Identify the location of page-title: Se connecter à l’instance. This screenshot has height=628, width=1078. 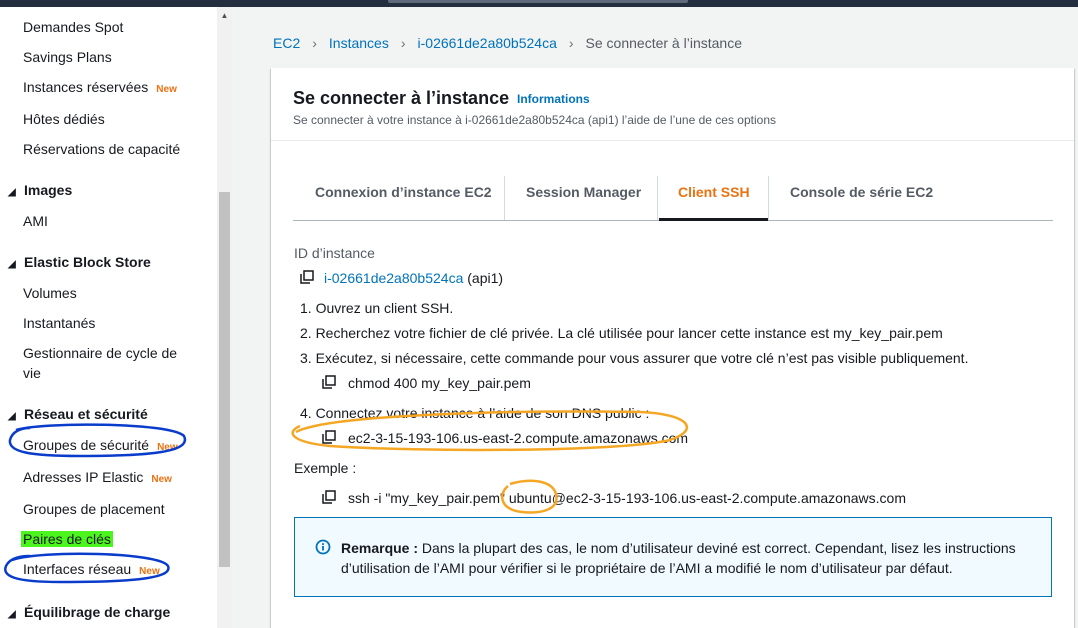
(401, 98).